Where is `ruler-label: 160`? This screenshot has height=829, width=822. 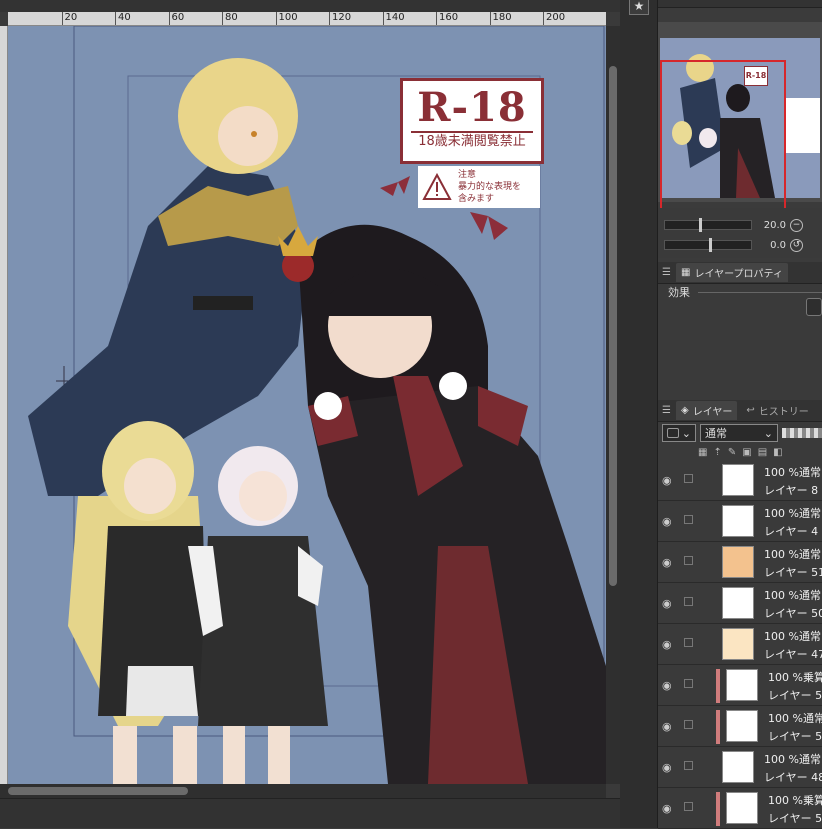
ruler-label: 160 is located at coordinates (449, 17).